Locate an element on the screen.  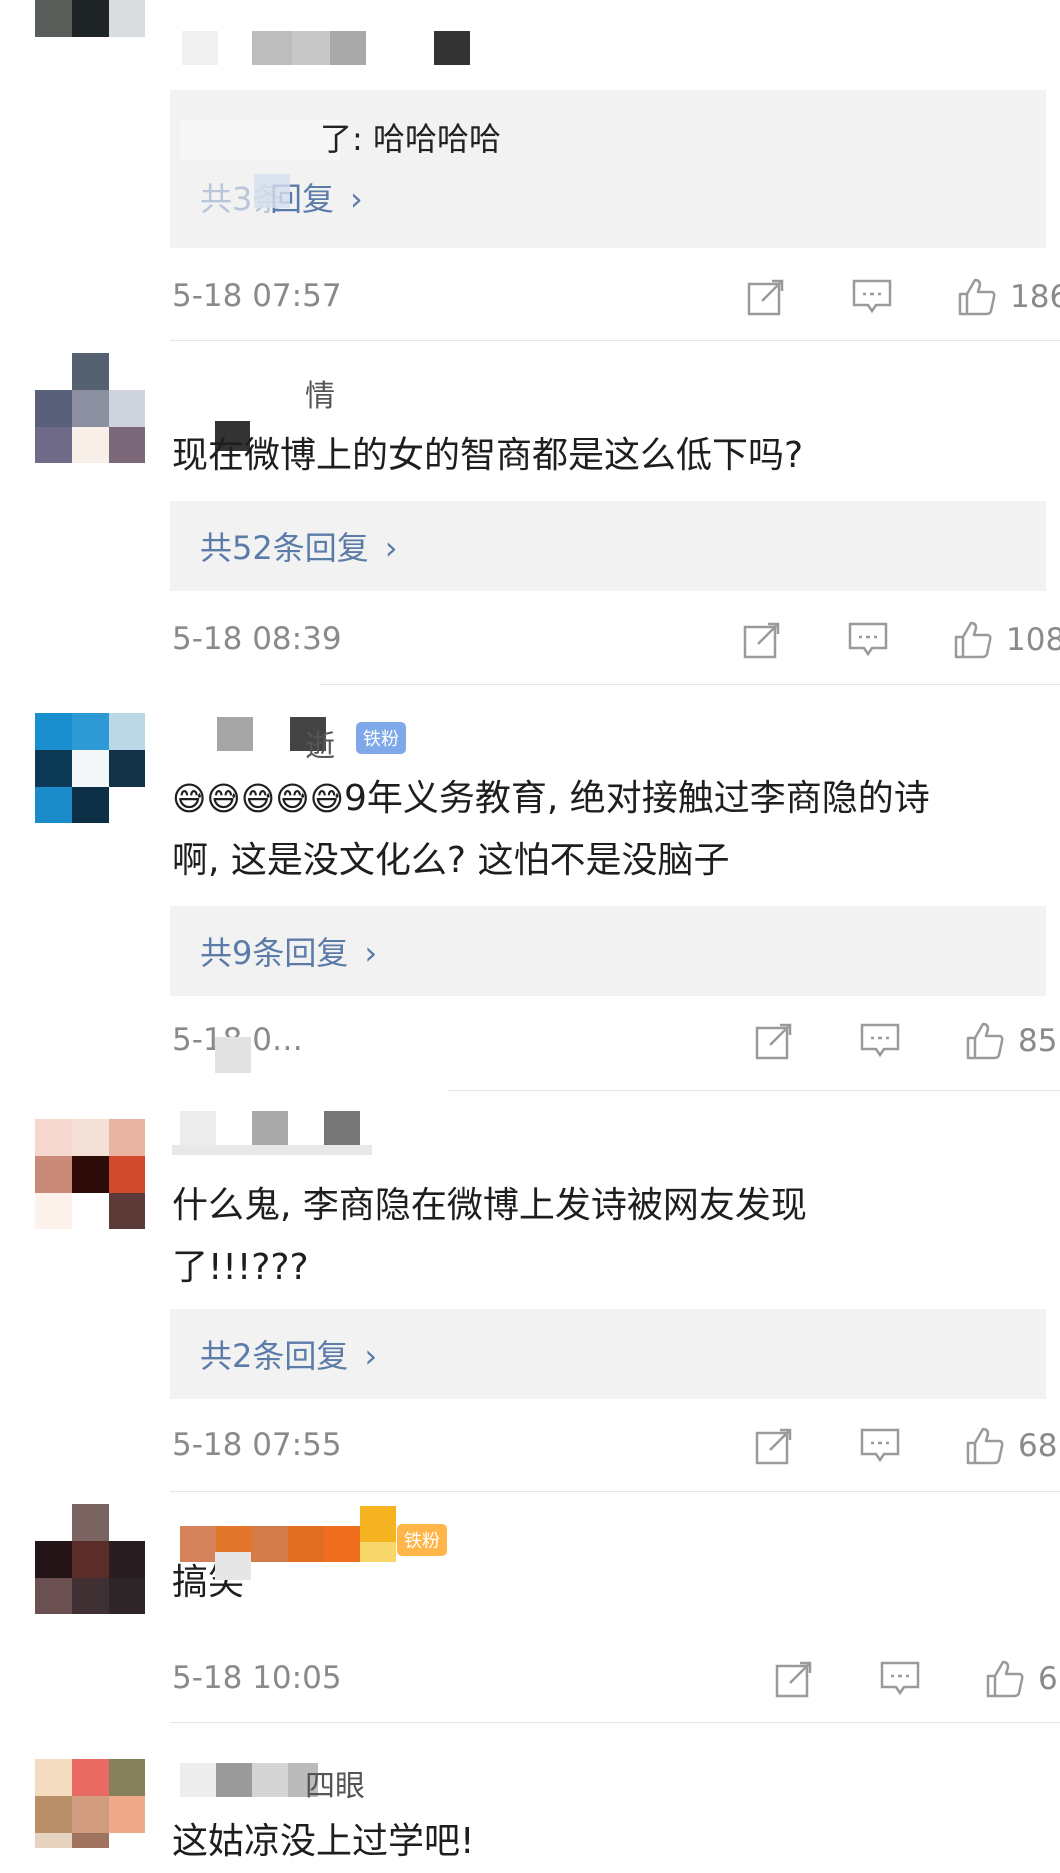
username: 情 is located at coordinates (320, 393).